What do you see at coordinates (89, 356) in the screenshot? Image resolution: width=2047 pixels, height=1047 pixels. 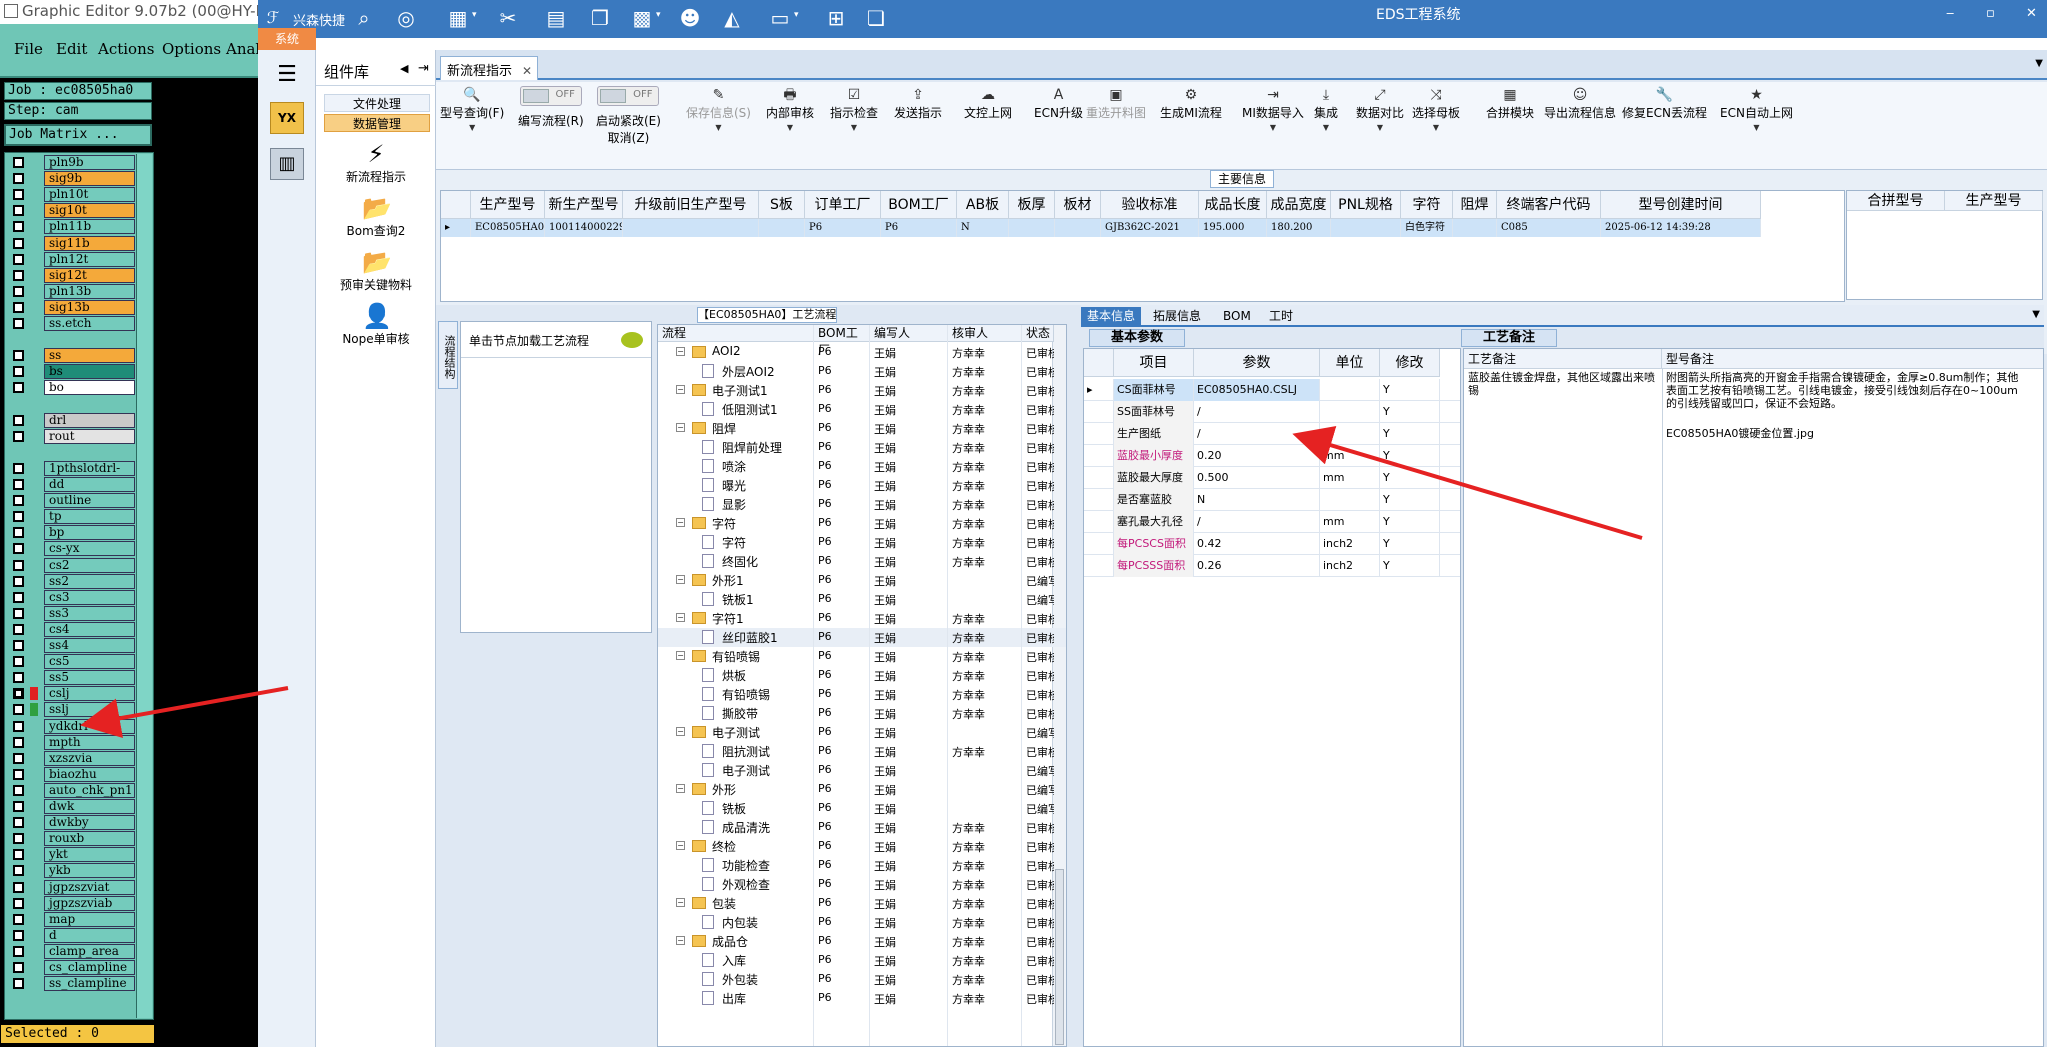 I see `layer-name: ss` at bounding box center [89, 356].